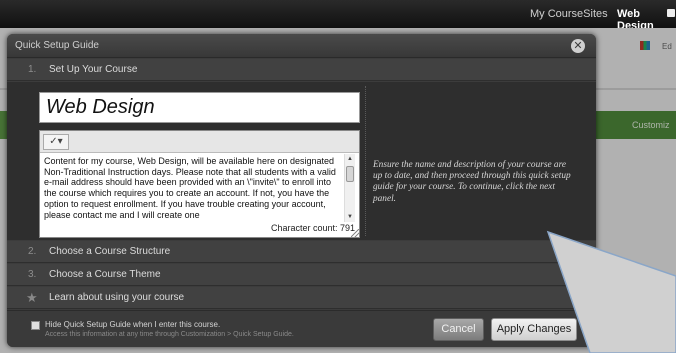 This screenshot has width=676, height=353. I want to click on close-icon: ✕, so click(578, 46).